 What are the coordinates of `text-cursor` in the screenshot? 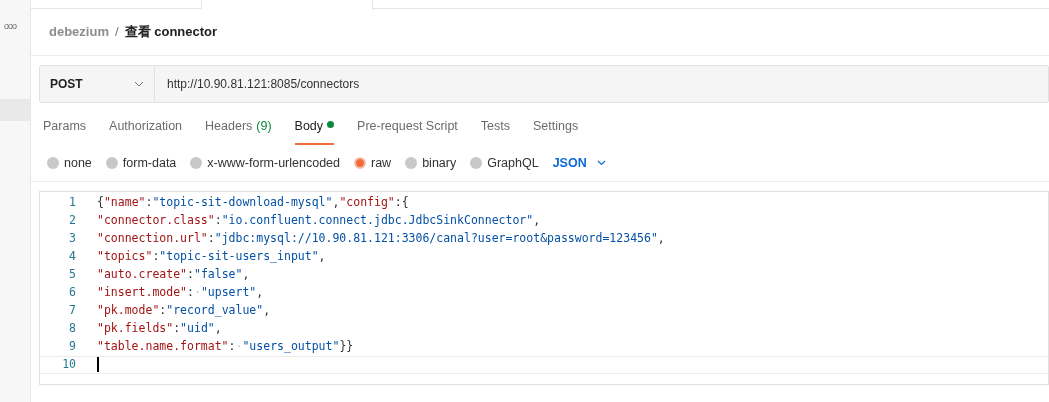 It's located at (98, 365).